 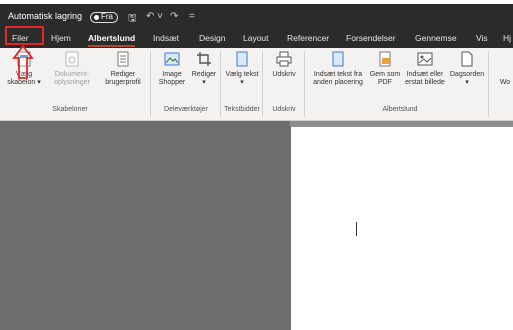 I want to click on title-bar: Automatisk lagring Fra 🖫 ↶ ˅ ↷ =, so click(x=256, y=16).